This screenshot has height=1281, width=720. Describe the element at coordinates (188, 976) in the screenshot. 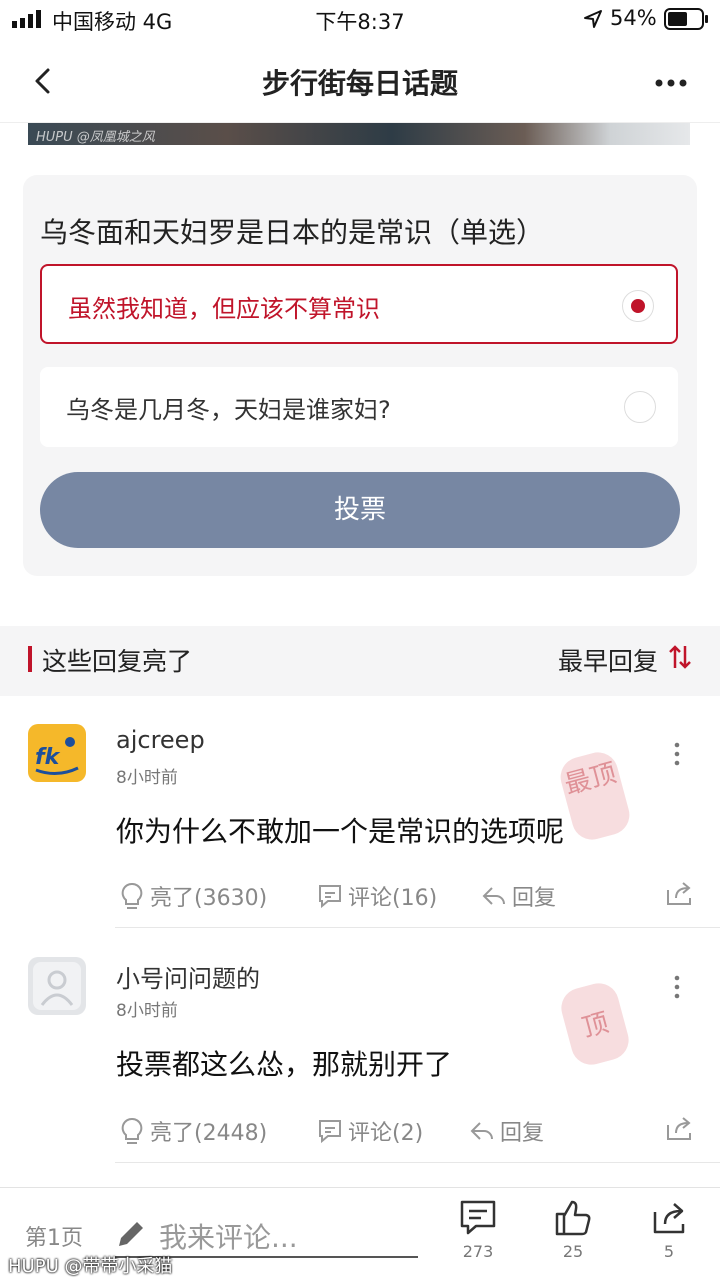

I see `username: 小号问问题的` at that location.